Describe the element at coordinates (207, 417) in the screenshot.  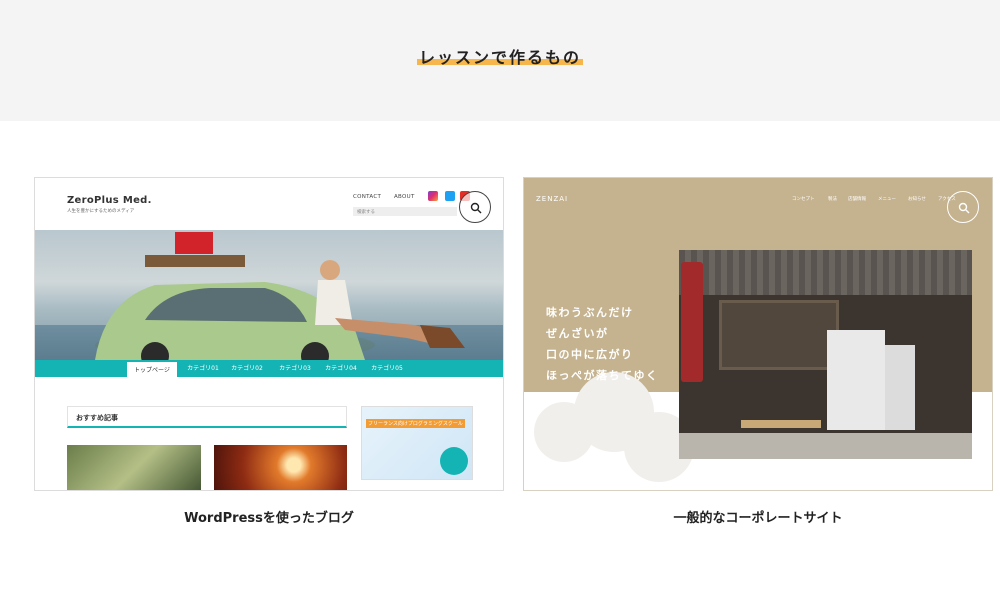
I see `recommended-heading: おすすめ記事` at that location.